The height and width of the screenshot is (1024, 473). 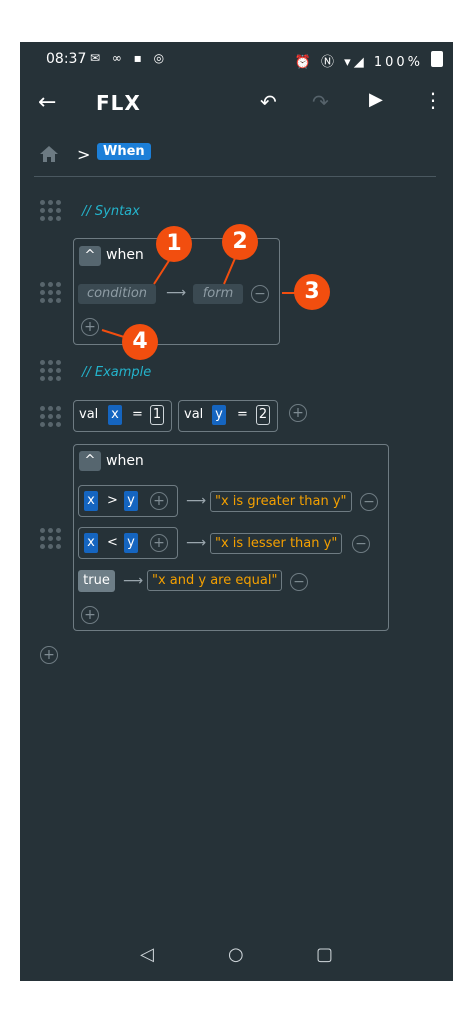 What do you see at coordinates (281, 501) in the screenshot?
I see `result-string: "x is greater than y"` at bounding box center [281, 501].